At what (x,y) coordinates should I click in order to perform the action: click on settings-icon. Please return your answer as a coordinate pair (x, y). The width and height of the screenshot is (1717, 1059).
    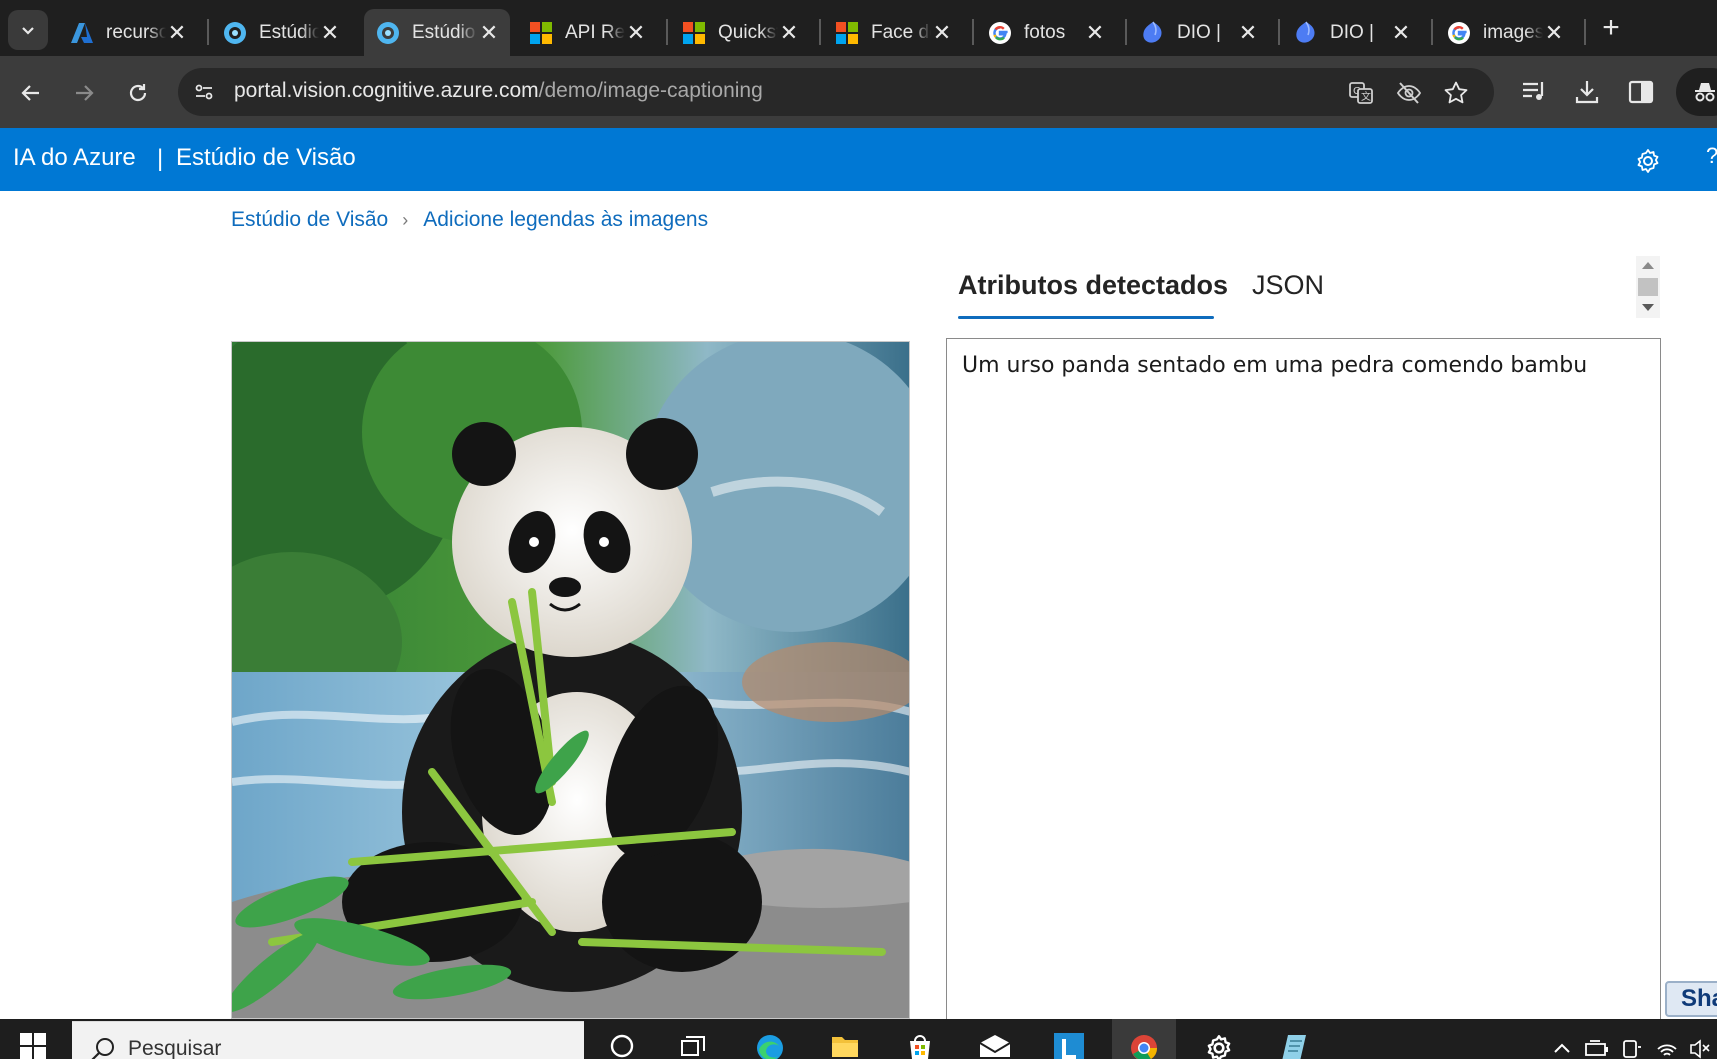
    Looking at the image, I should click on (1219, 1039).